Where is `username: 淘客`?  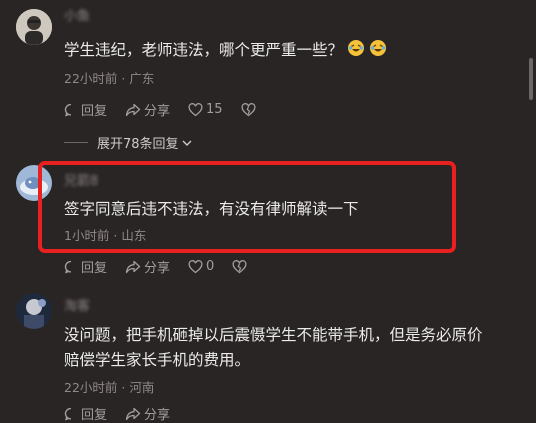 username: 淘客 is located at coordinates (77, 304).